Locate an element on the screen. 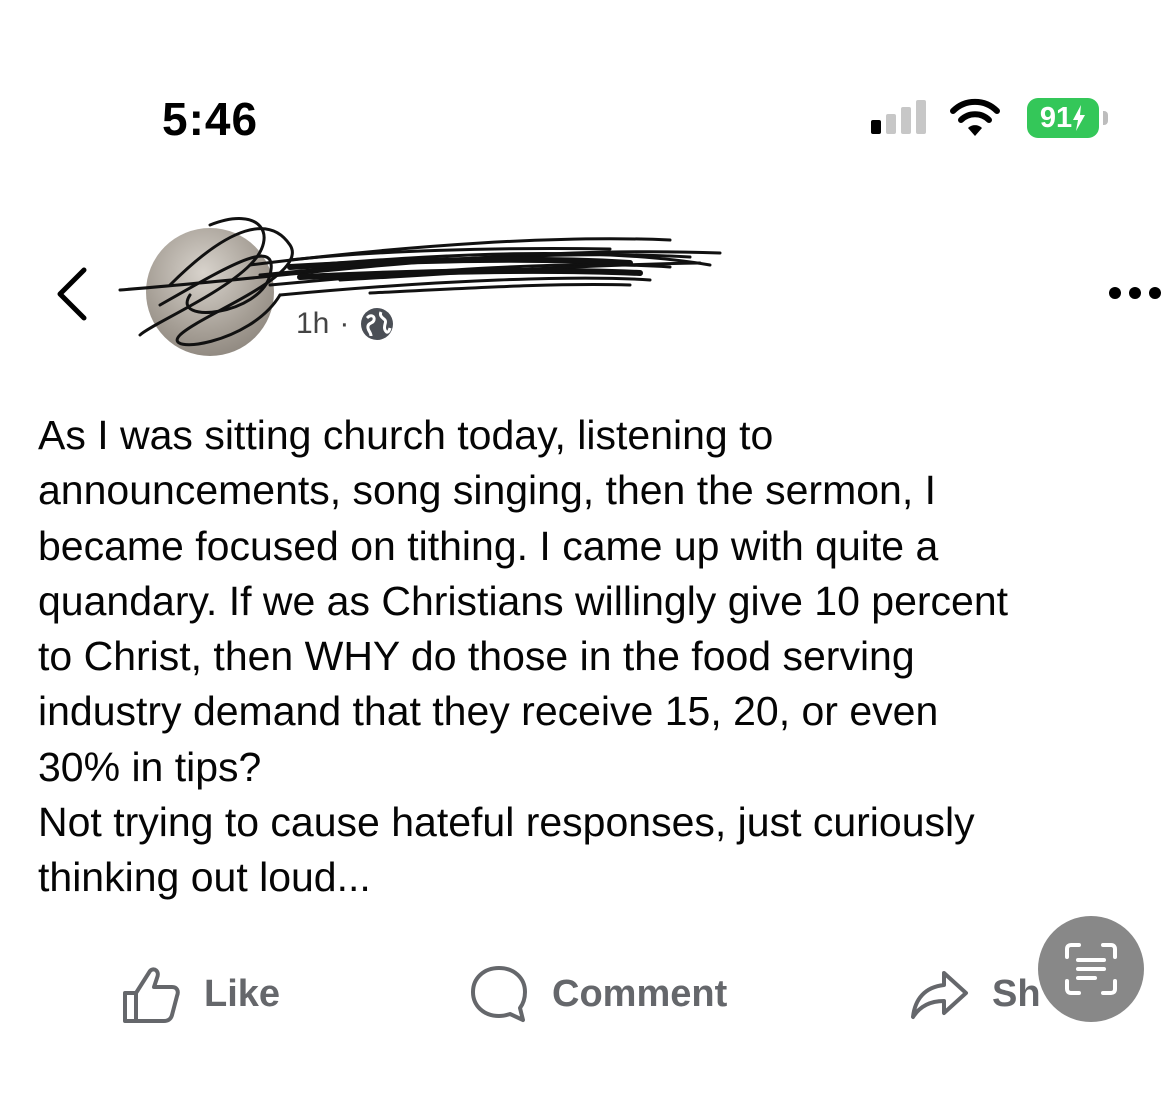  share-arrow-icon is located at coordinates (939, 995).